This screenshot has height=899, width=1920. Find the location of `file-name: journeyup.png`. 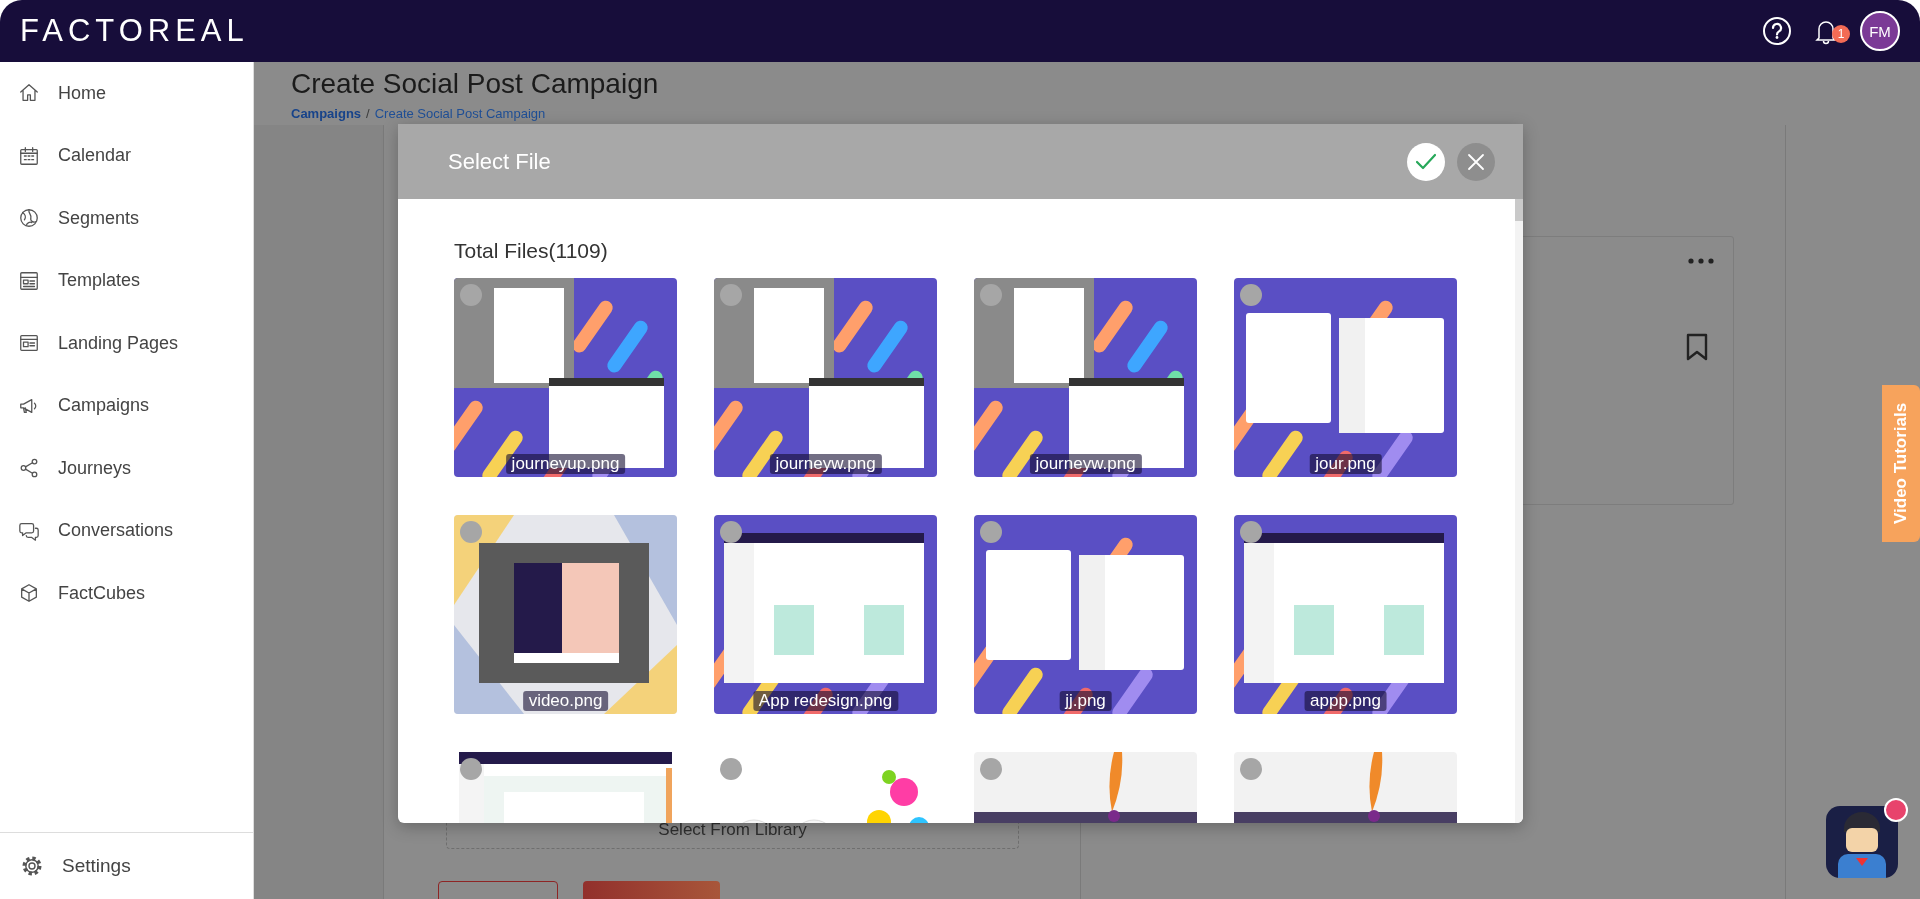

file-name: journeyup.png is located at coordinates (565, 464).